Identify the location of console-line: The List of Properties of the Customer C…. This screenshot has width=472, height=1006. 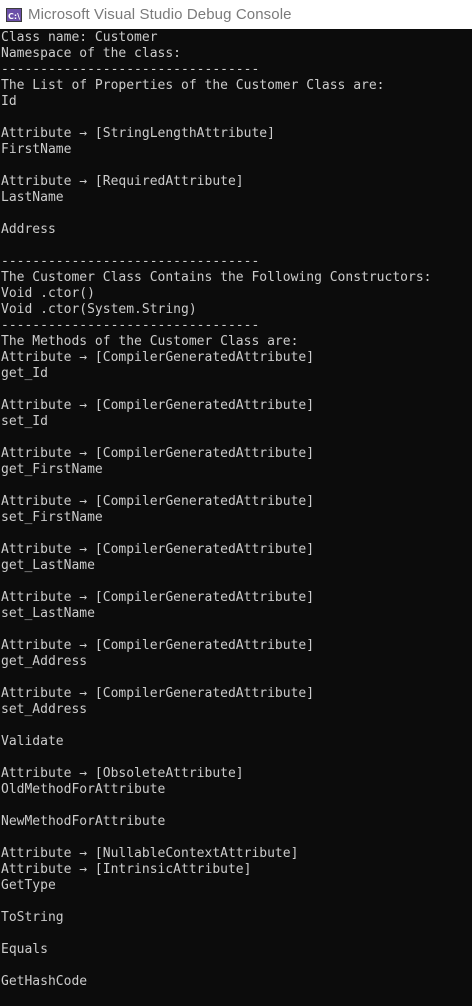
(193, 85).